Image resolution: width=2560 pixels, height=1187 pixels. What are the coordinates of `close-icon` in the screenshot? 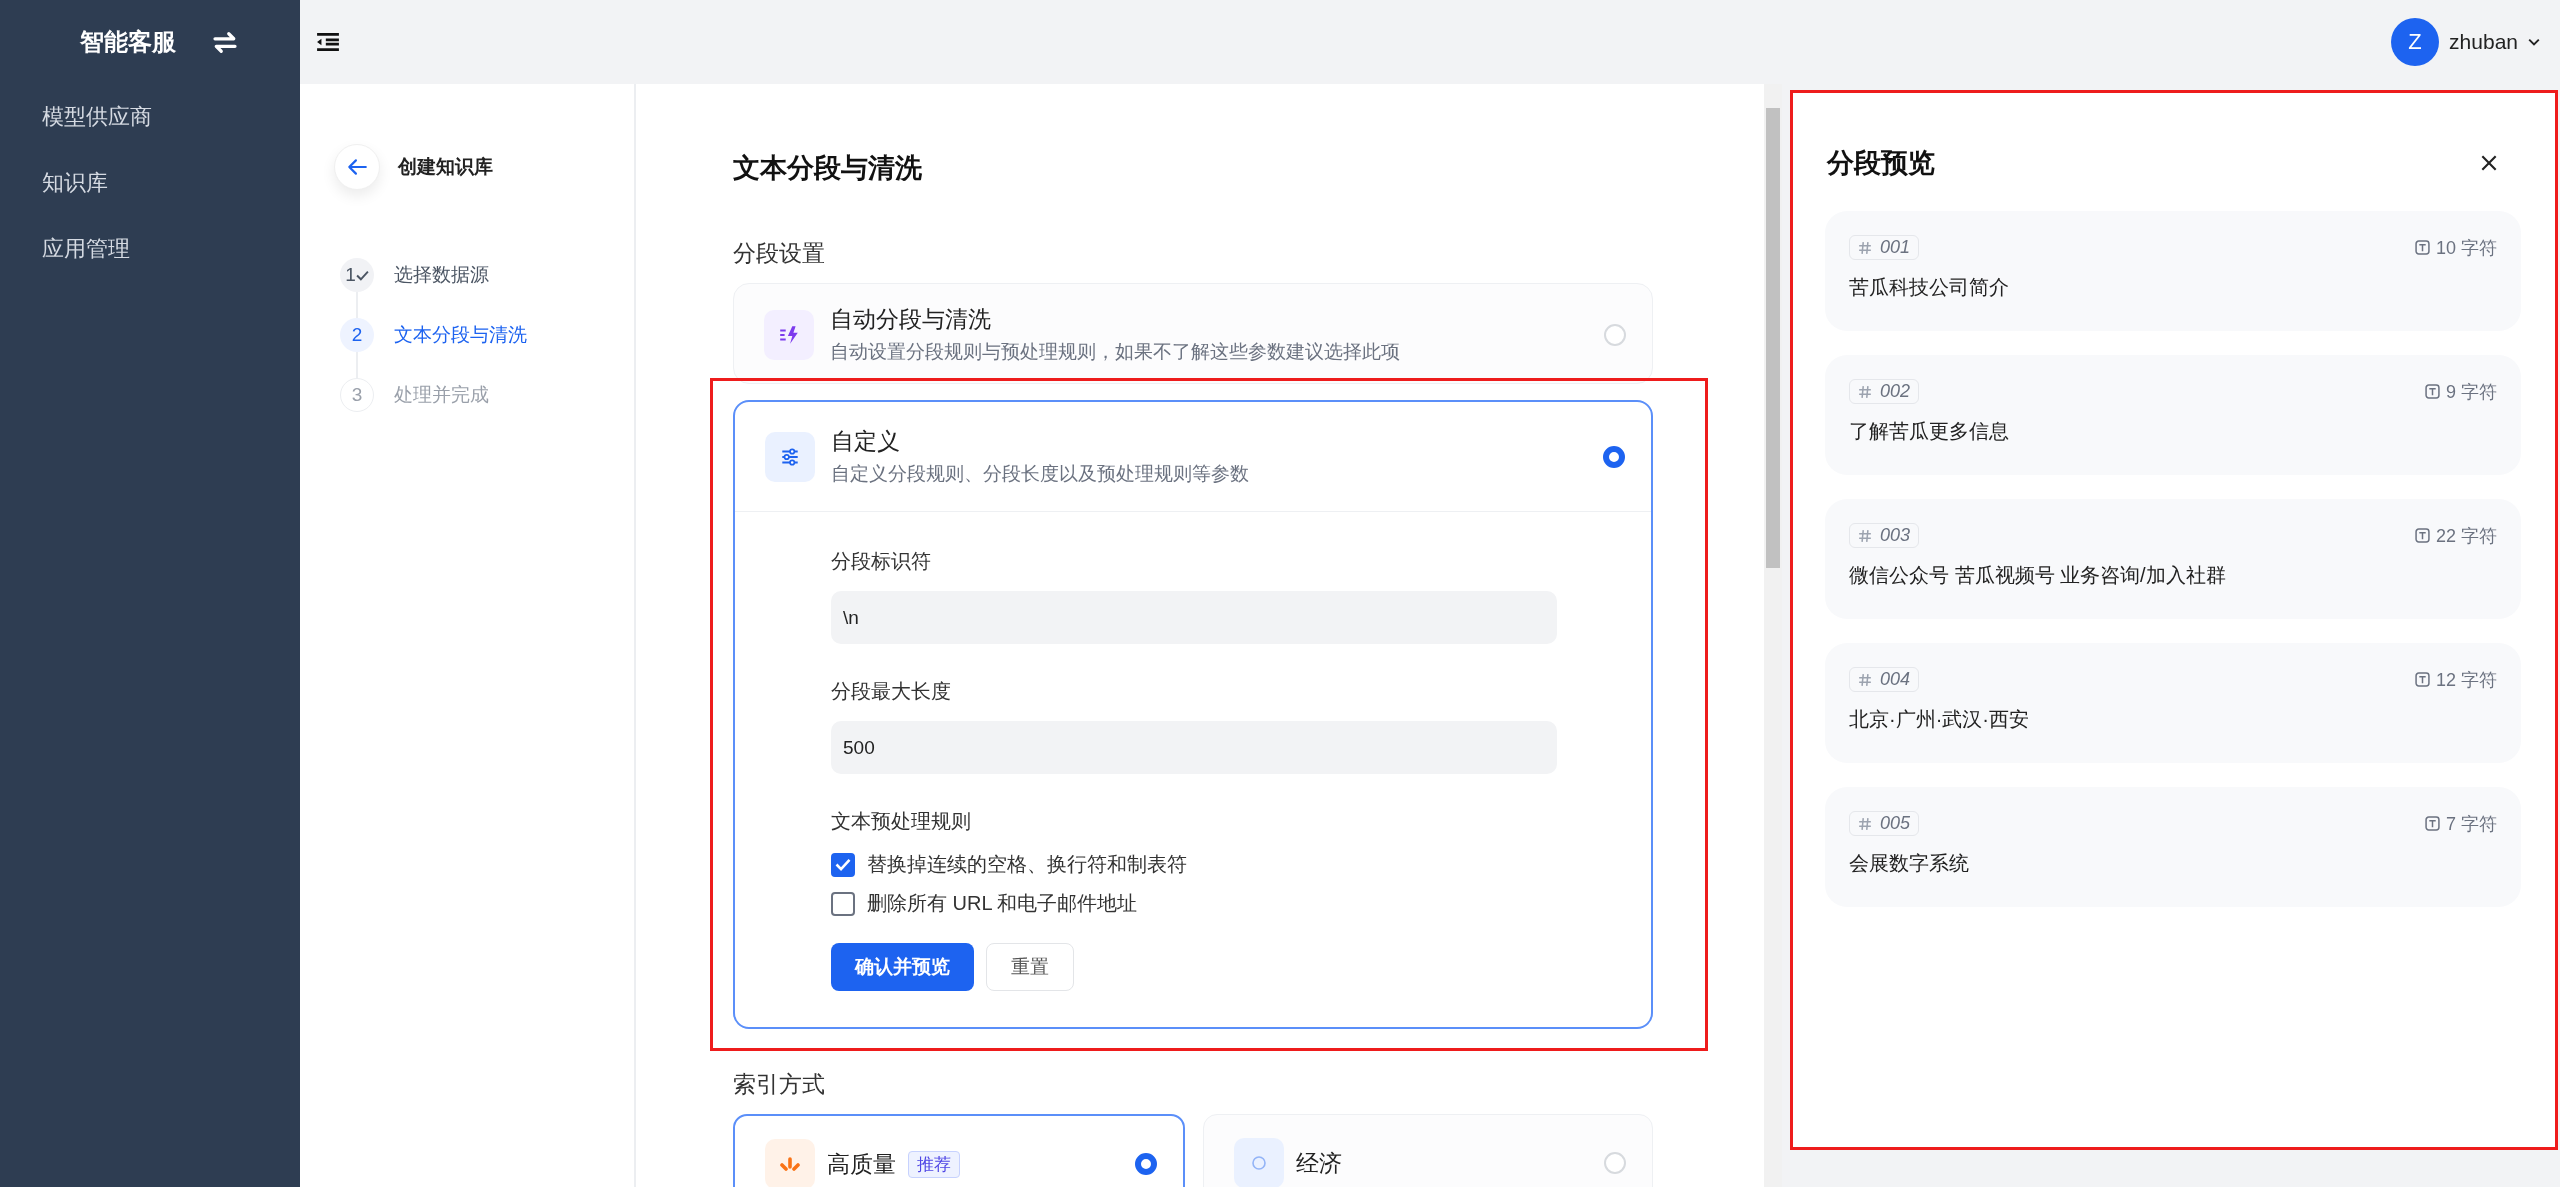 It's located at (2489, 163).